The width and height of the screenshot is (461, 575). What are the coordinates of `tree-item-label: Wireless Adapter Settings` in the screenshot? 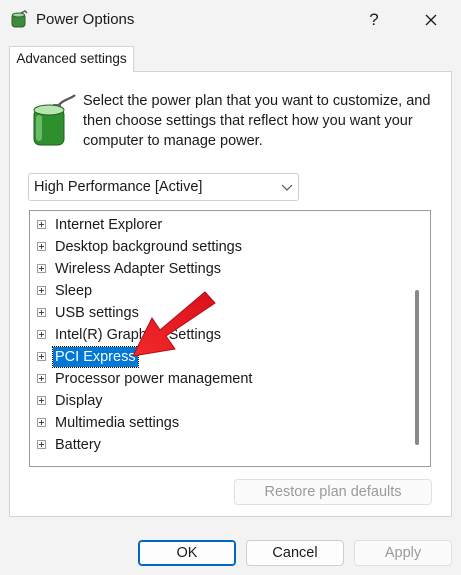 It's located at (138, 268).